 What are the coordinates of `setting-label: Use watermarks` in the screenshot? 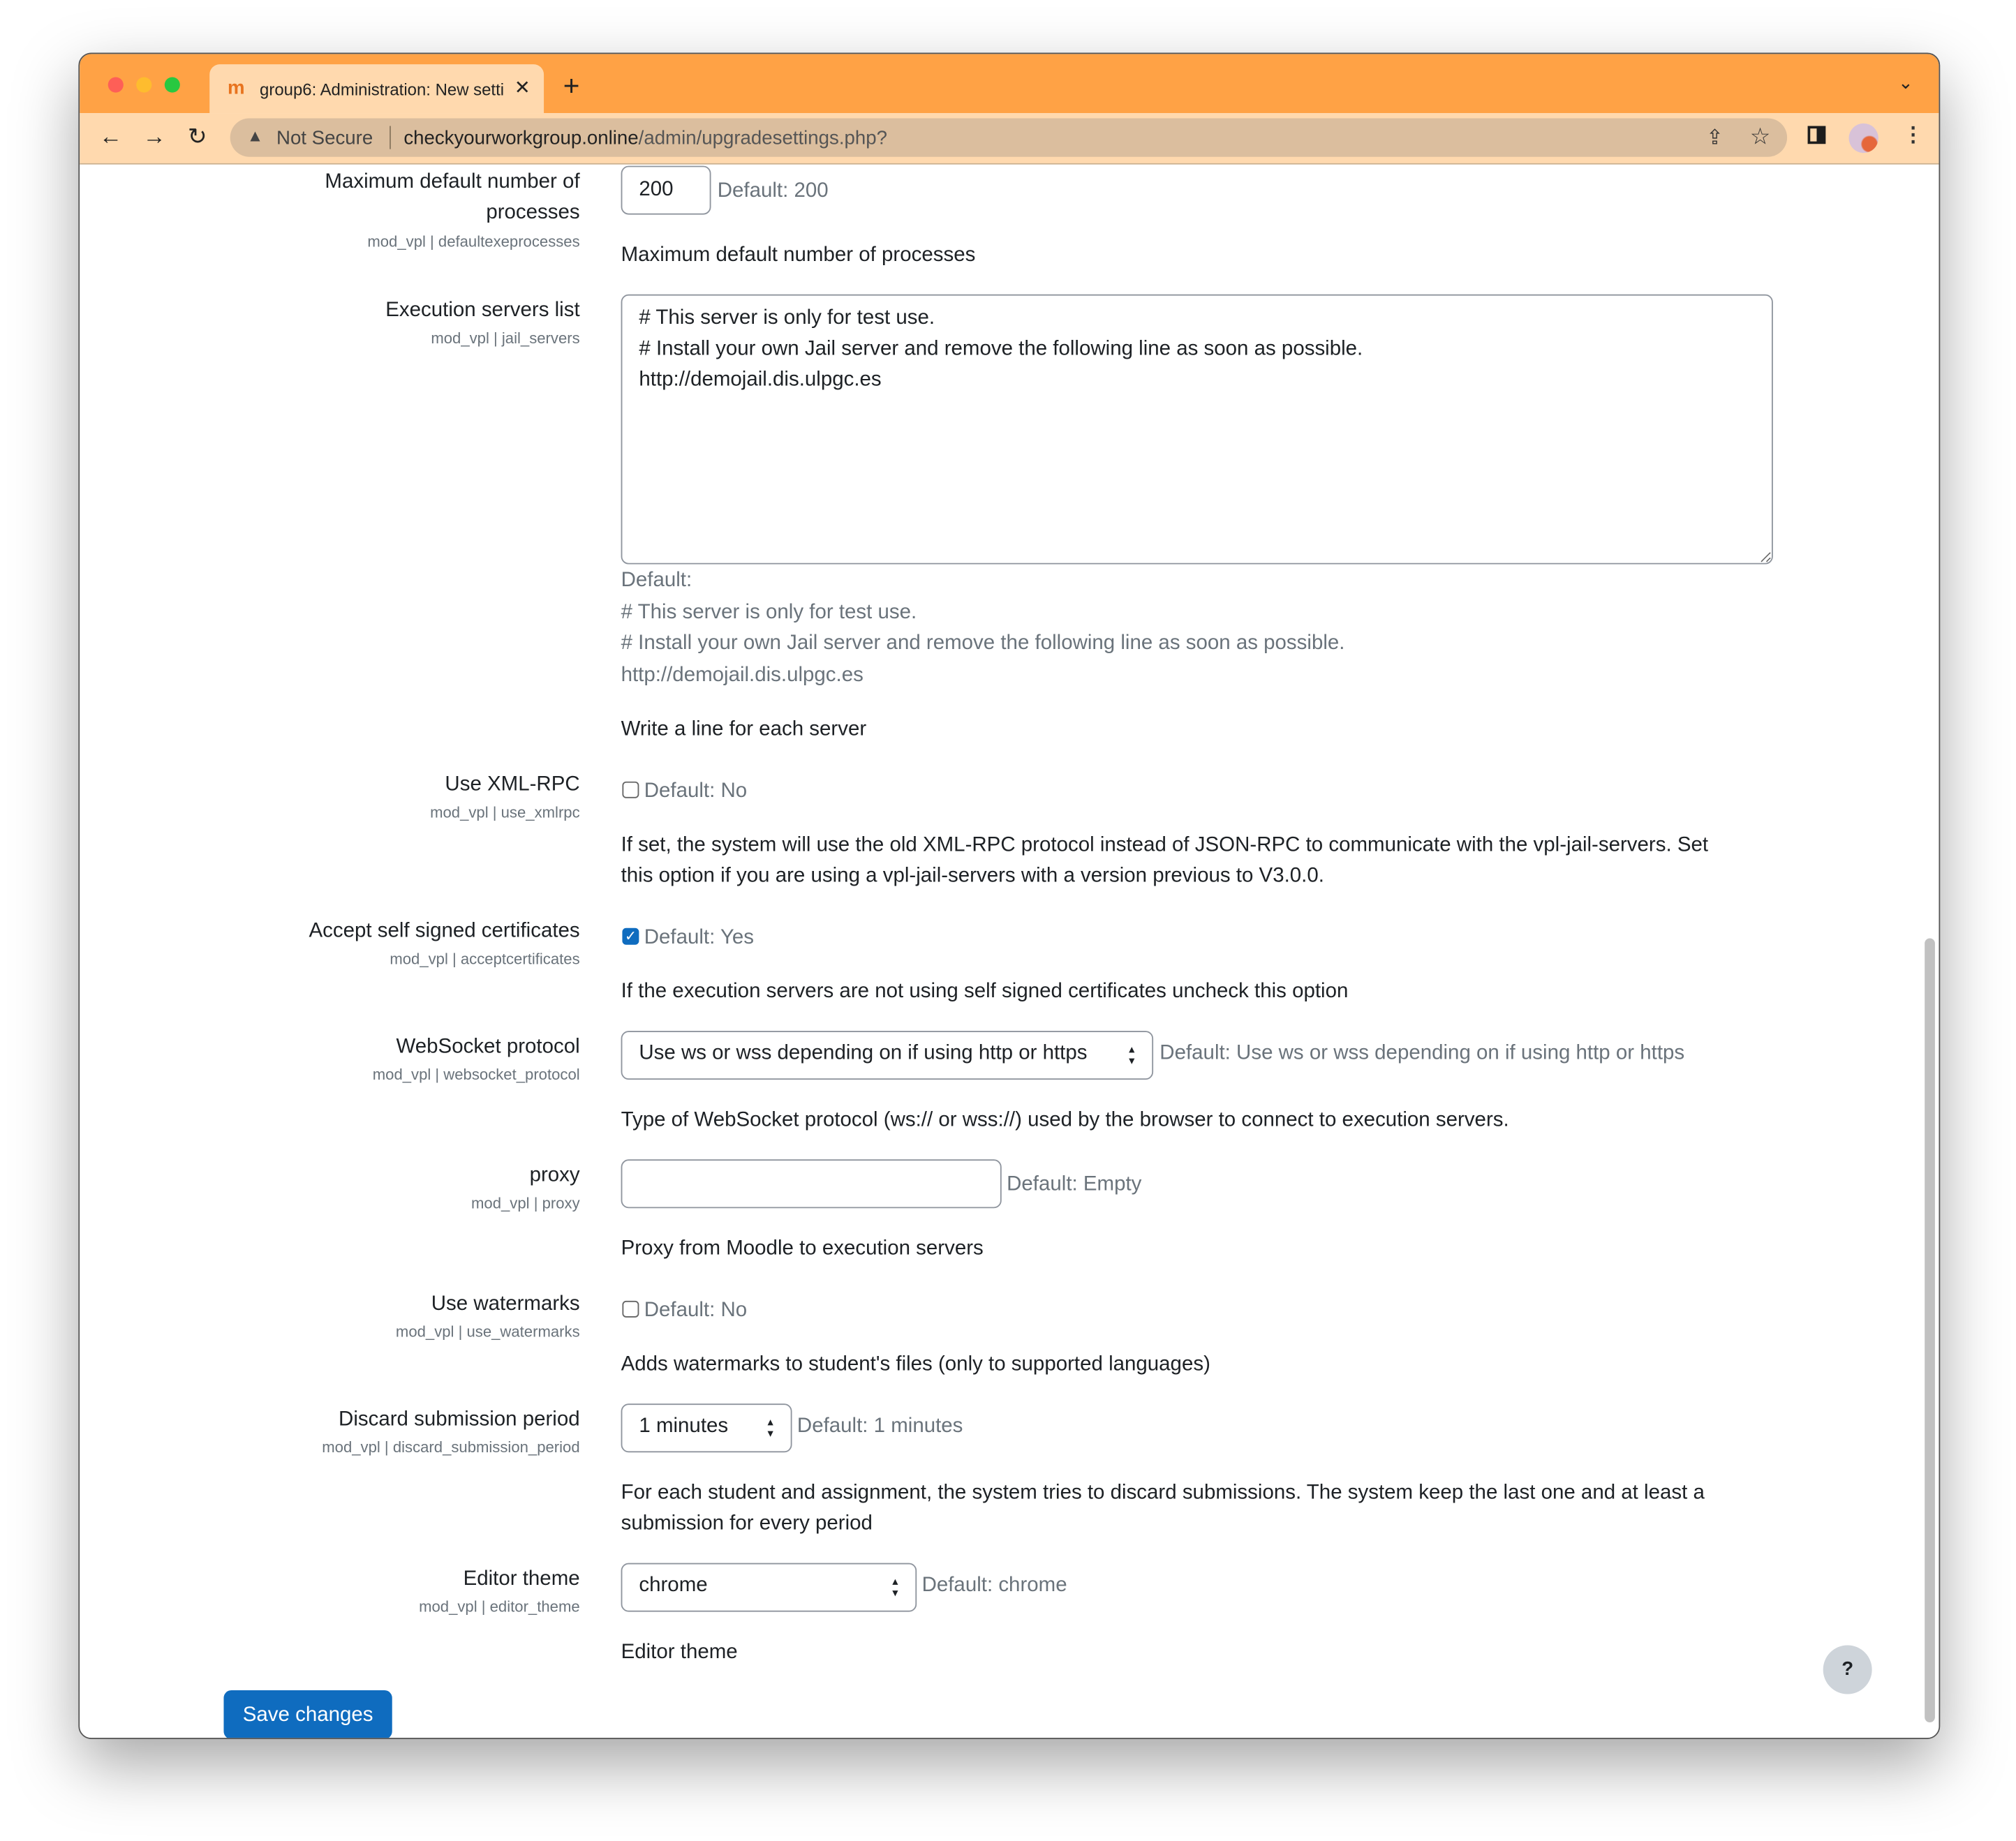 It's located at (505, 1303).